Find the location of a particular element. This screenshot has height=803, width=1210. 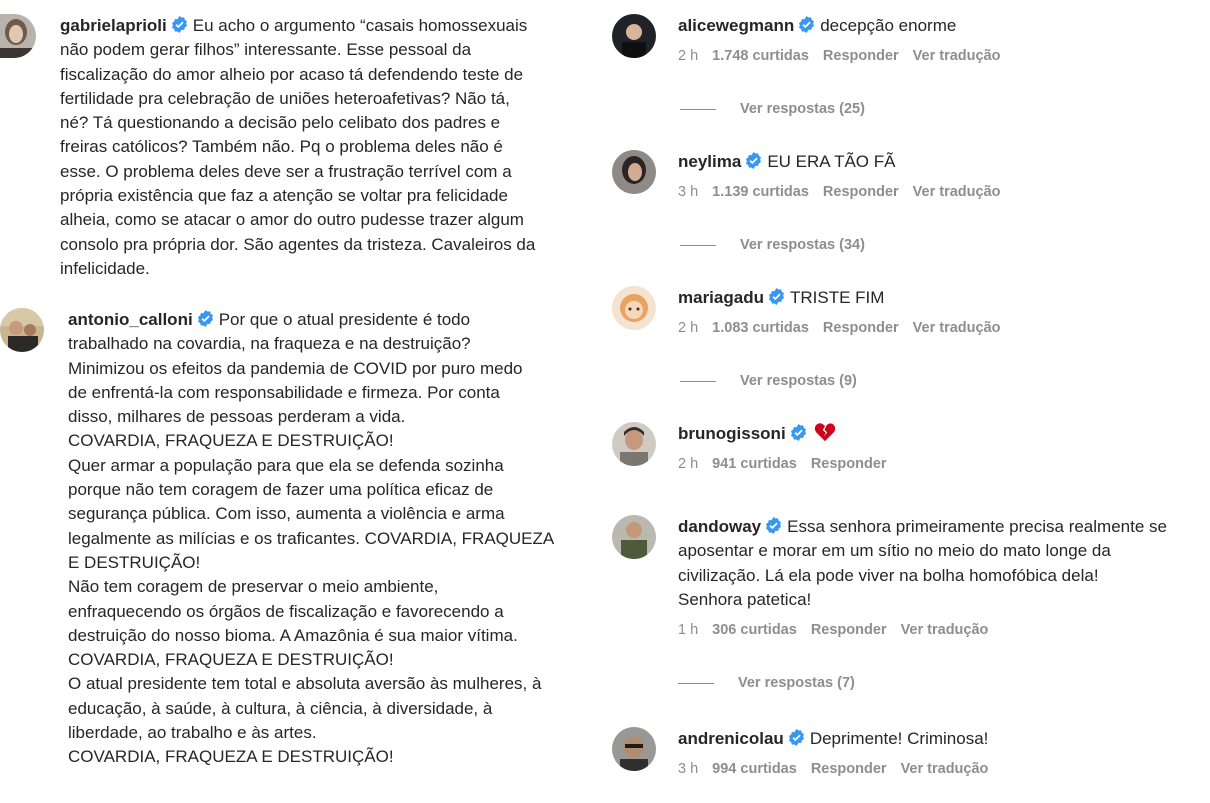

username: antonio_calloni is located at coordinates (130, 319).